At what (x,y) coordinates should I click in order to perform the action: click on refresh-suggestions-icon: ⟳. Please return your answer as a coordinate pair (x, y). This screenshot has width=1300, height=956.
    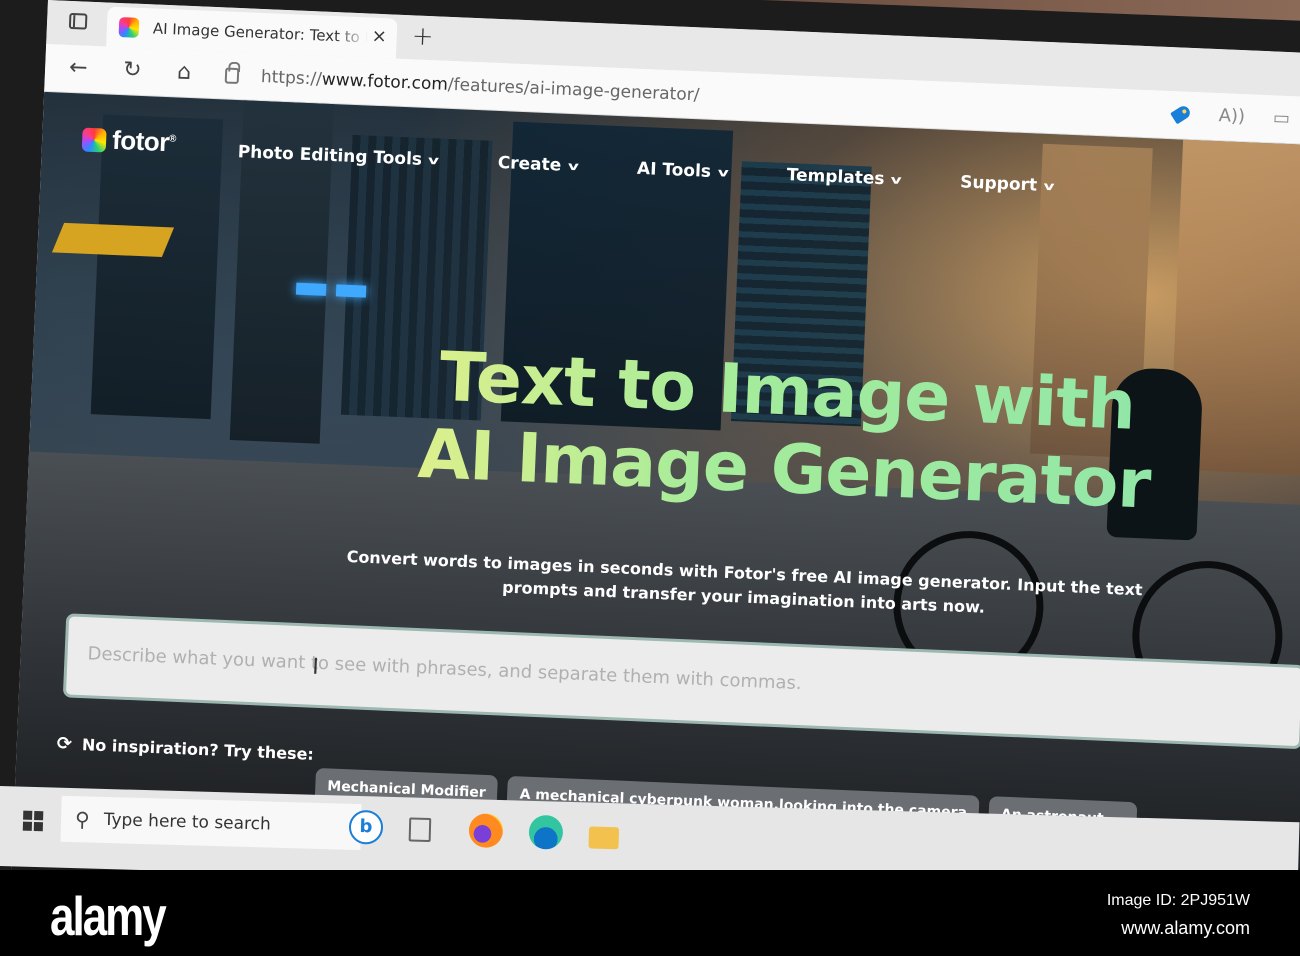
    Looking at the image, I should click on (64, 744).